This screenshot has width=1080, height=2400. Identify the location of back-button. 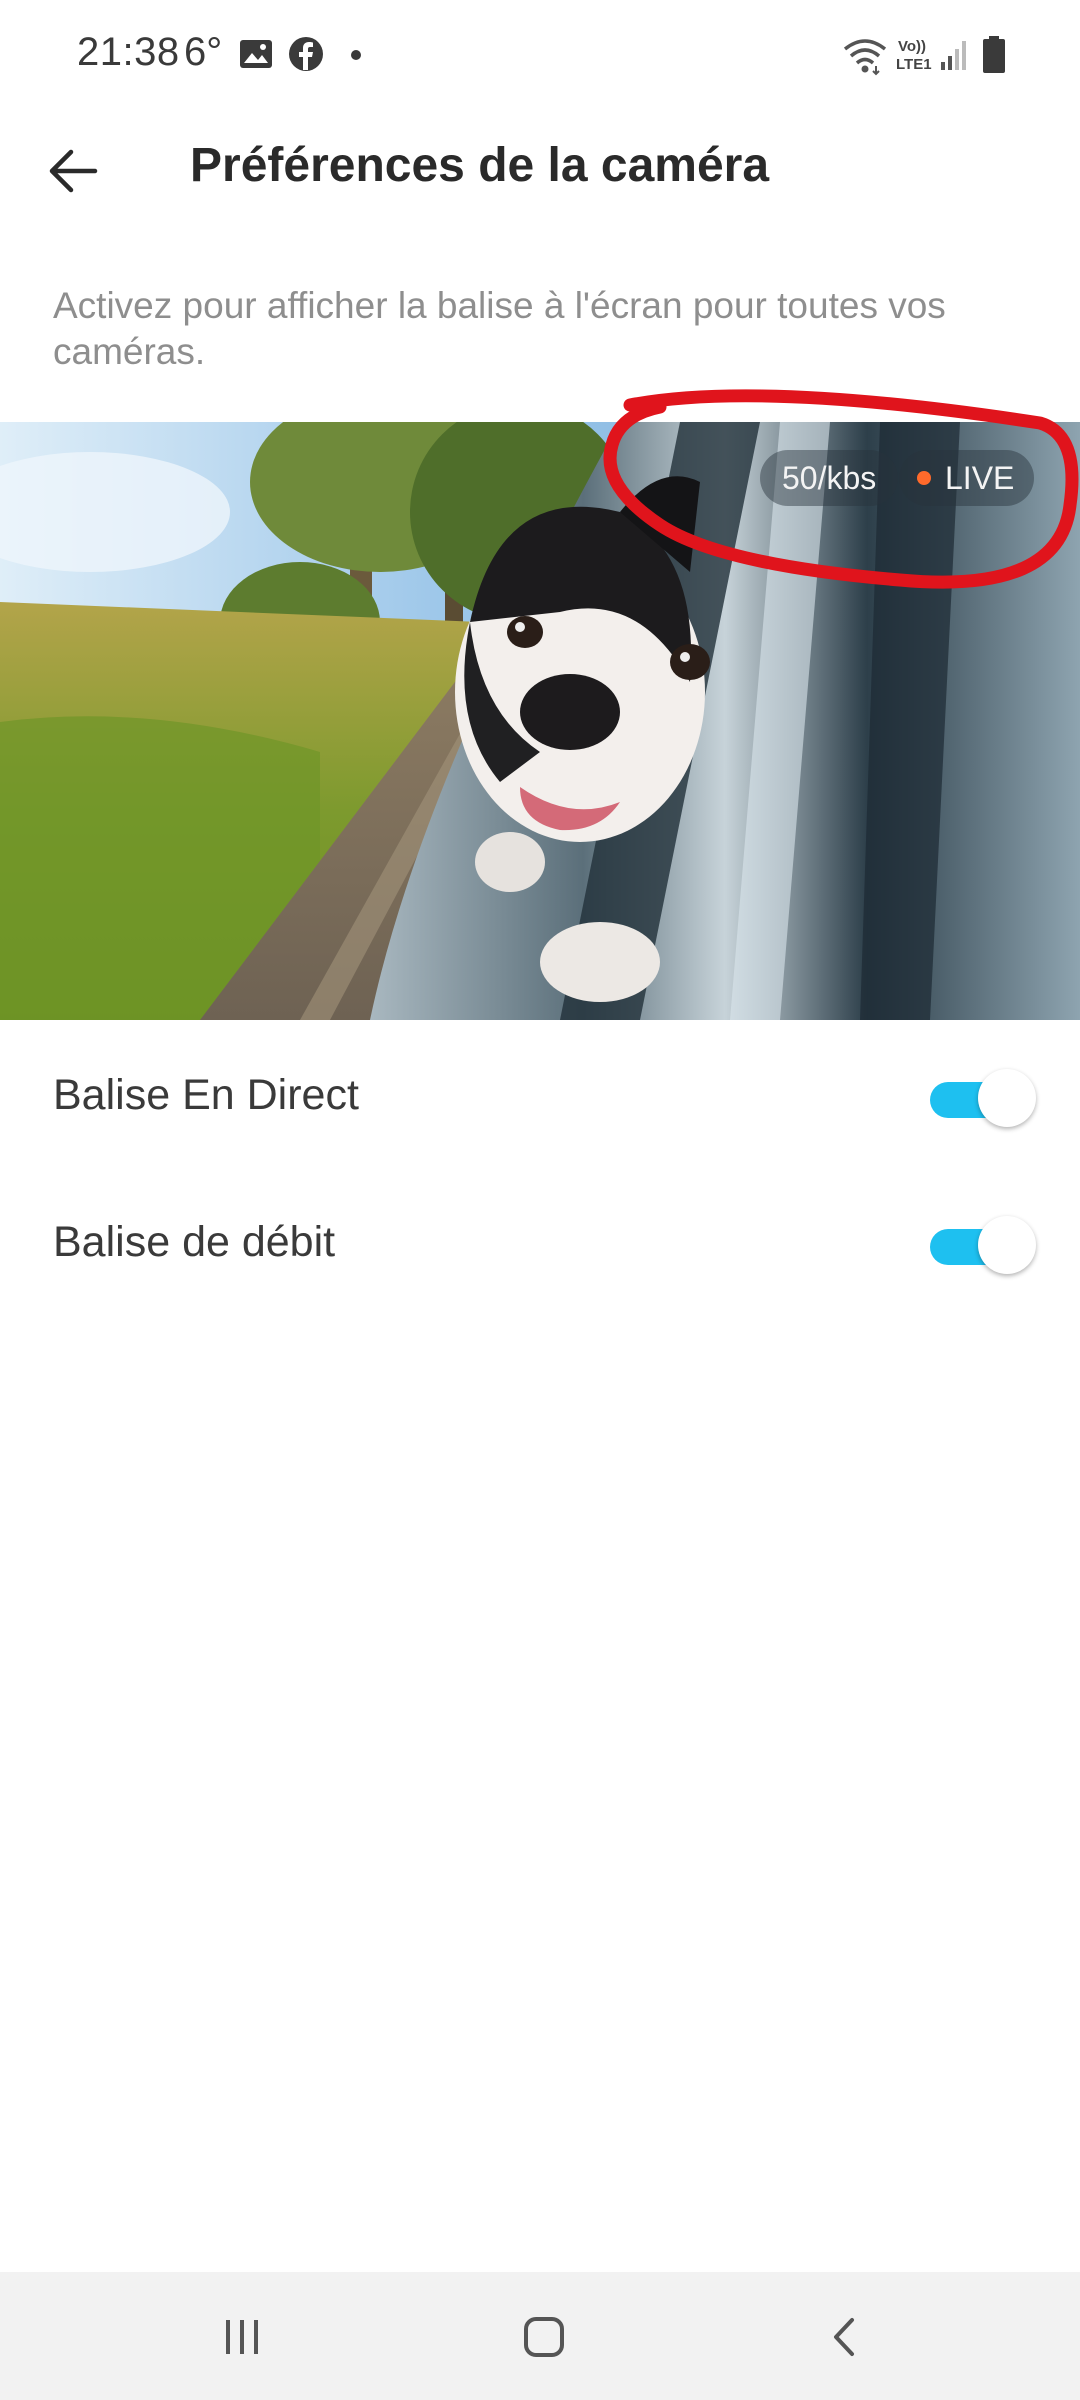
(73, 171).